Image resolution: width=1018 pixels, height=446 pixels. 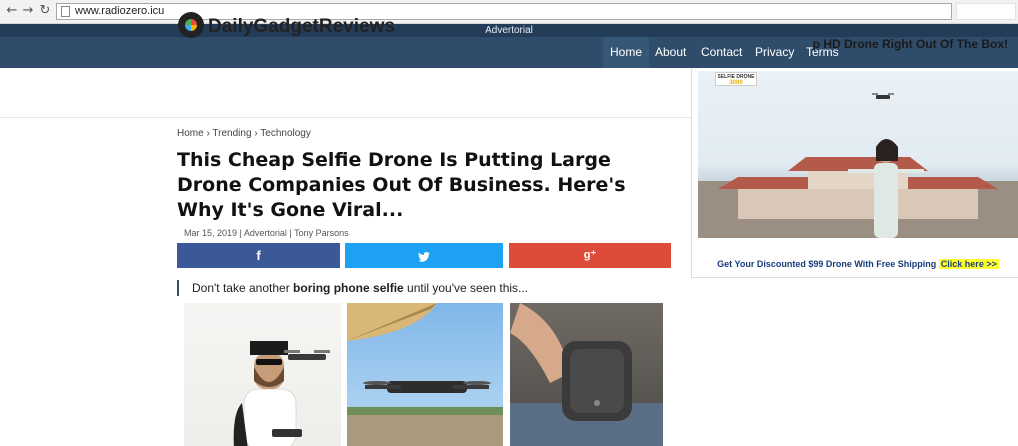 I want to click on site-logo-text: DailyGadgetReviews, so click(x=301, y=27).